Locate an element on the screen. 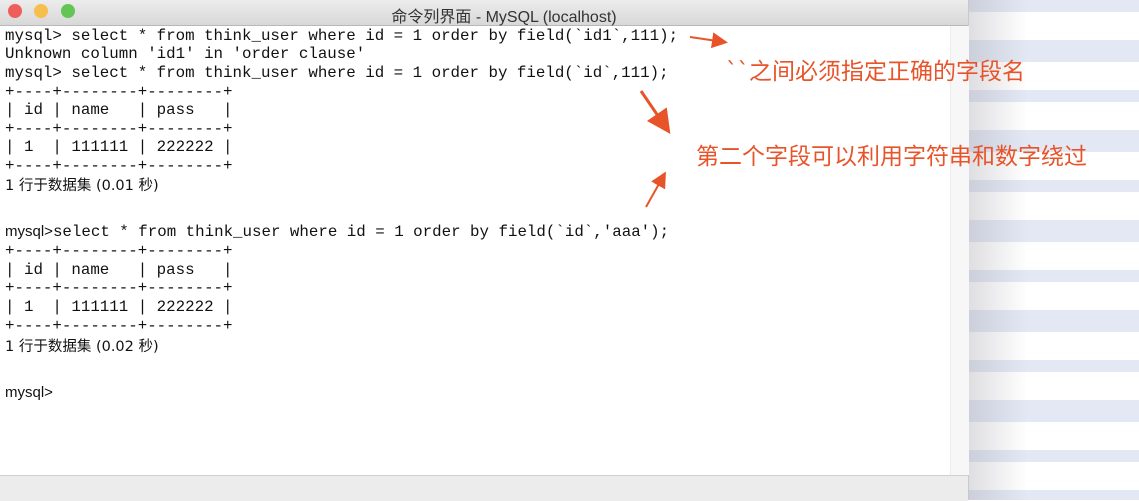 The image size is (1139, 501). annotation-bypass: 第二个字段可以利用字符串和数字绕过 is located at coordinates (891, 157).